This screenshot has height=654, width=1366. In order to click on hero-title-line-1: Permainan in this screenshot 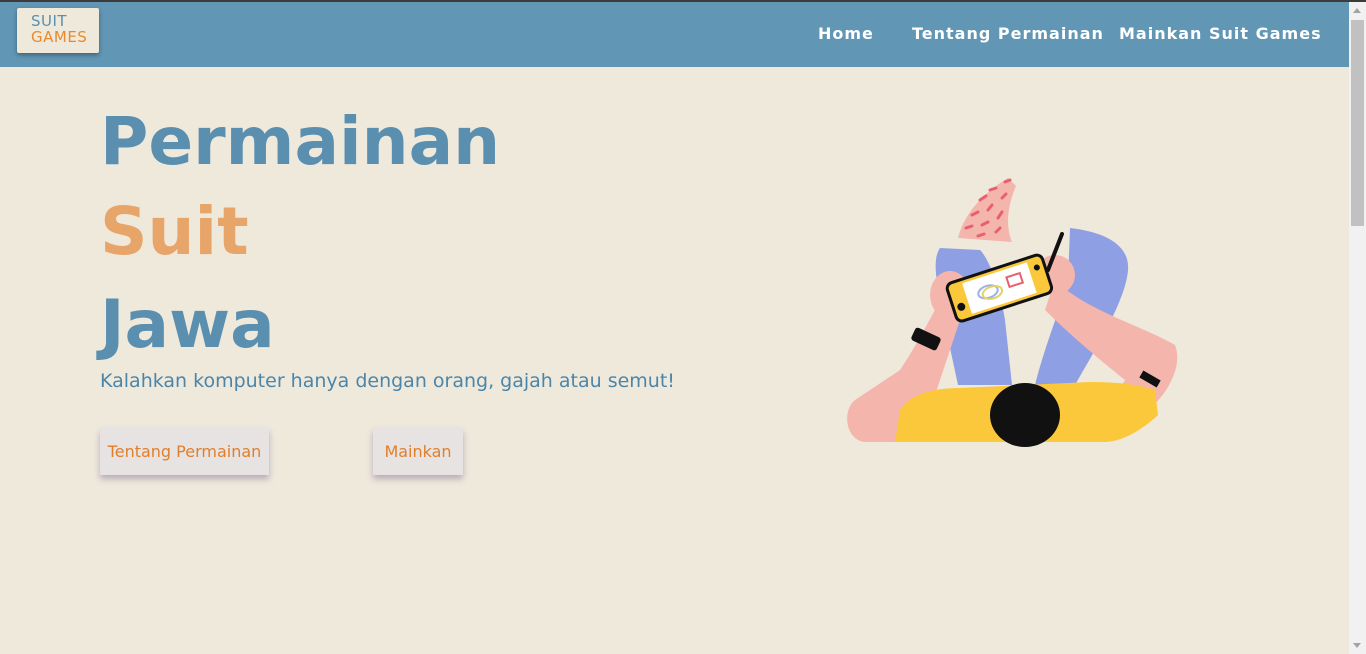, I will do `click(300, 141)`.